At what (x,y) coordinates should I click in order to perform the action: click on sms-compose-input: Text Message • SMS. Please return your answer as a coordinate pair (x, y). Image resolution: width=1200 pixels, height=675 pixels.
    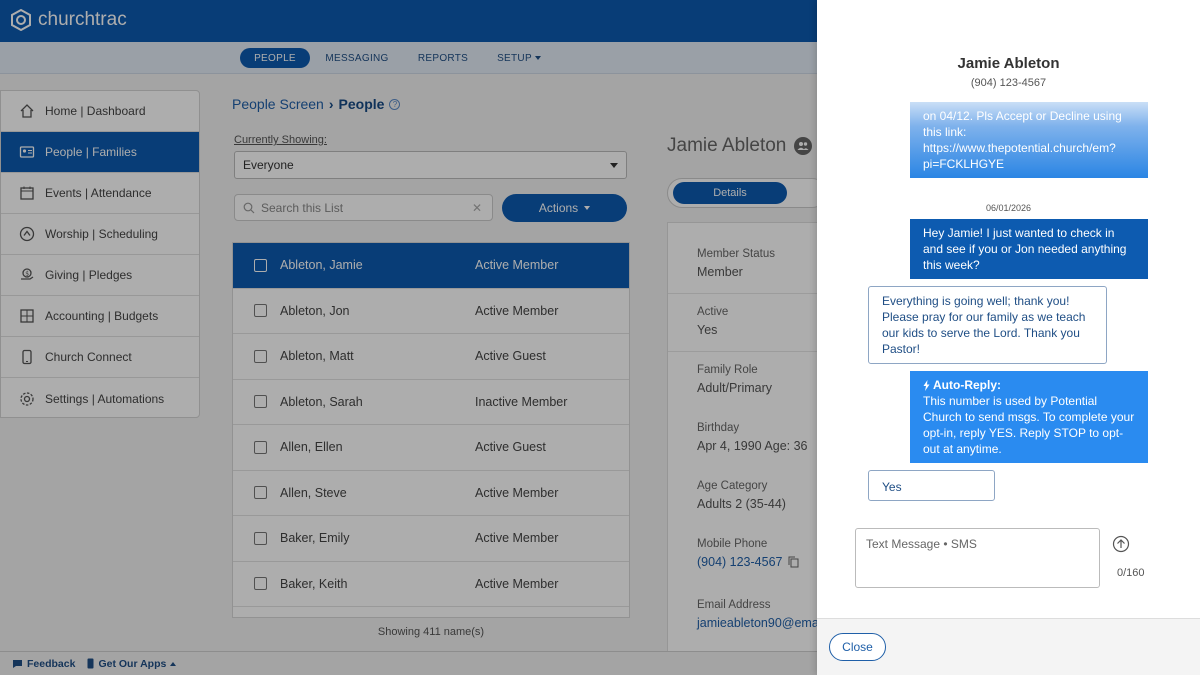
    Looking at the image, I should click on (977, 558).